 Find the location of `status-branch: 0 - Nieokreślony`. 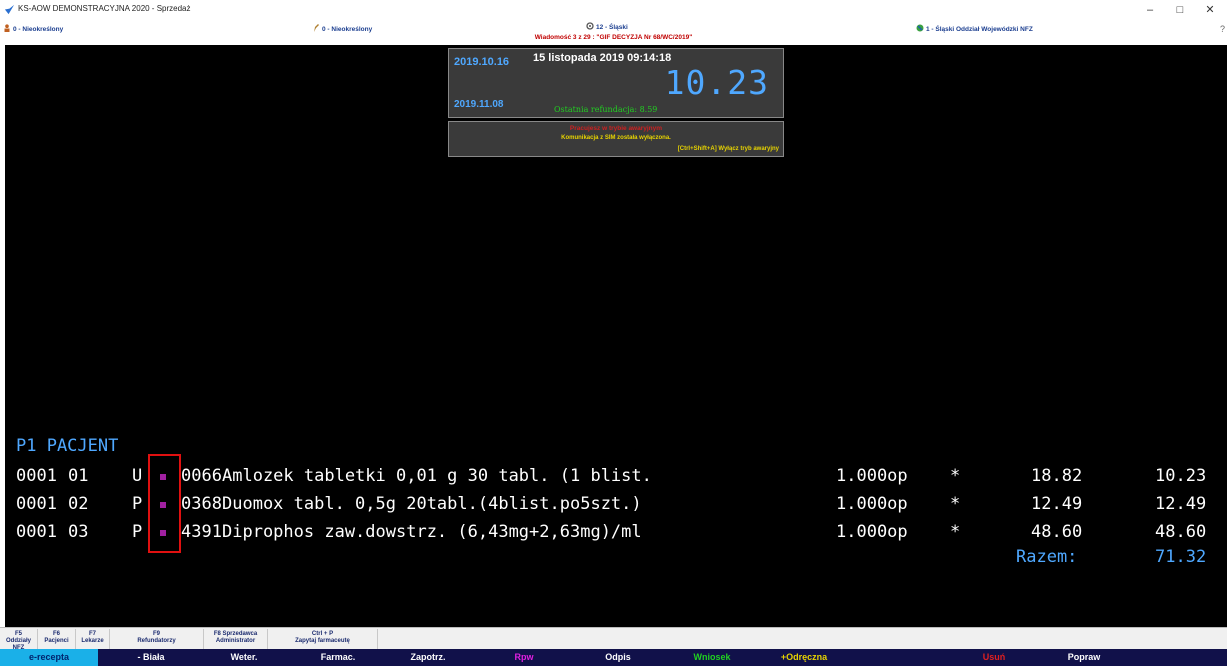

status-branch: 0 - Nieokreślony is located at coordinates (33, 28).